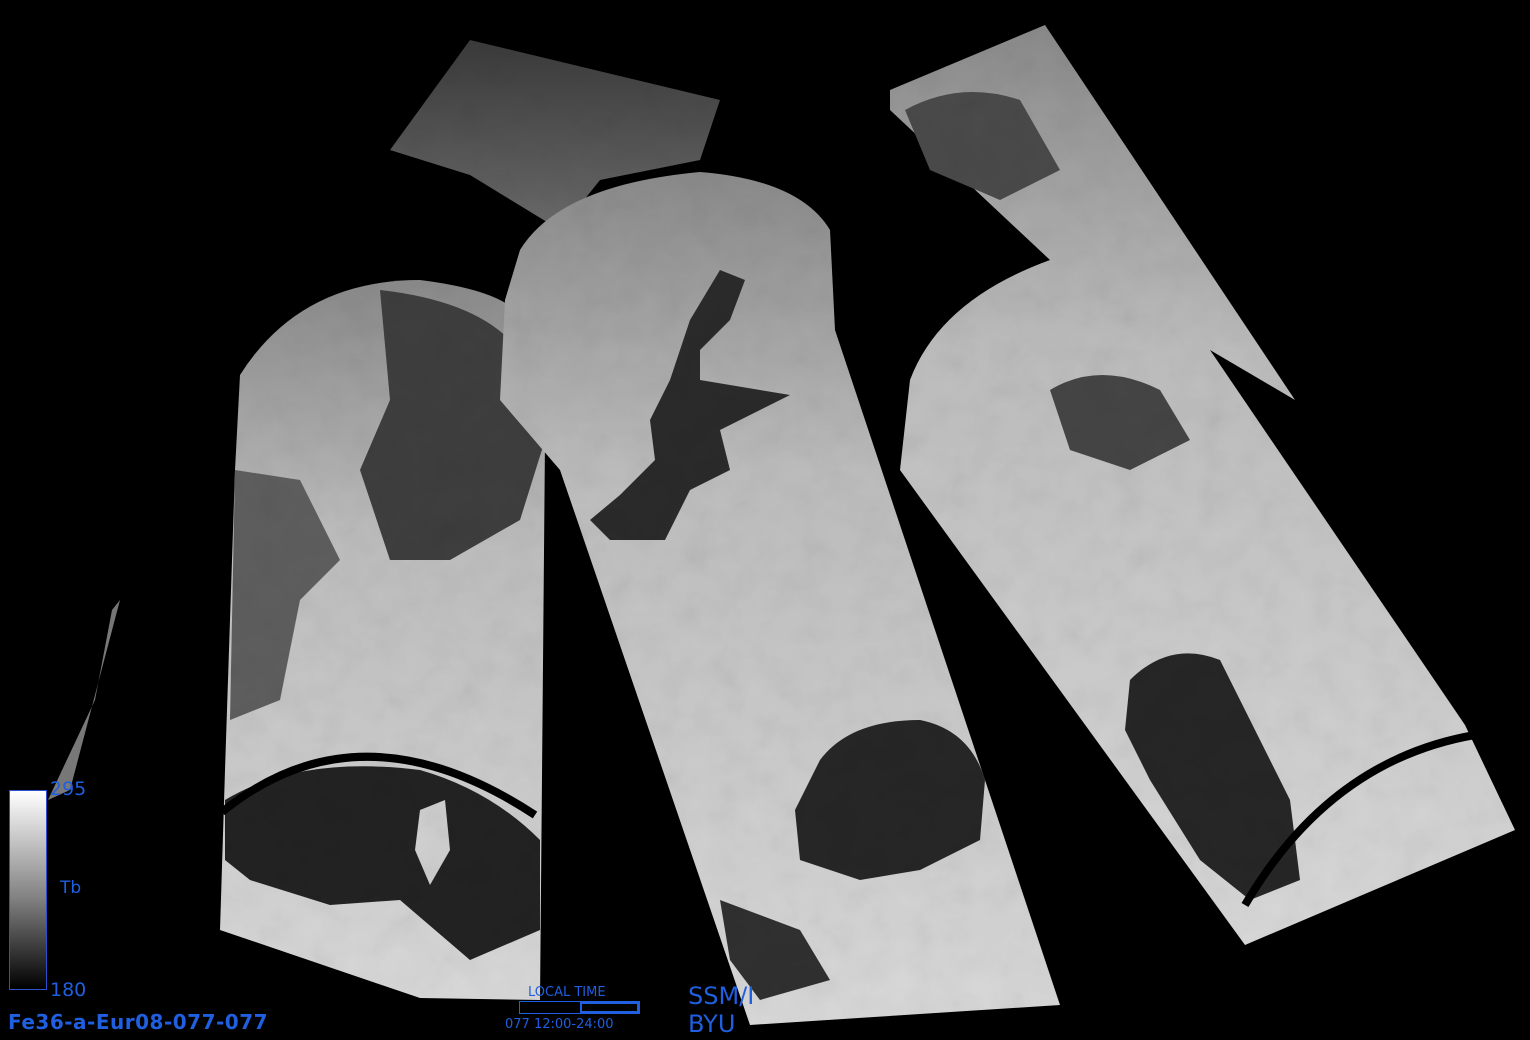 Image resolution: width=1530 pixels, height=1040 pixels. What do you see at coordinates (609, 1007) in the screenshot?
I see `local-time-bar-fill` at bounding box center [609, 1007].